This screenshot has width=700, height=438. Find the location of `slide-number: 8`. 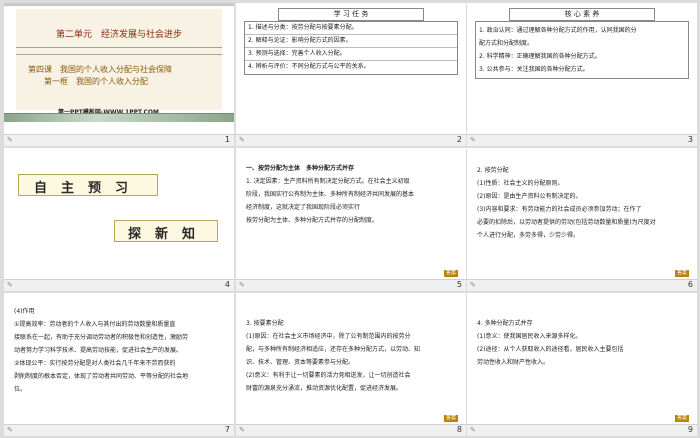

slide-number: 8 is located at coordinates (459, 429).